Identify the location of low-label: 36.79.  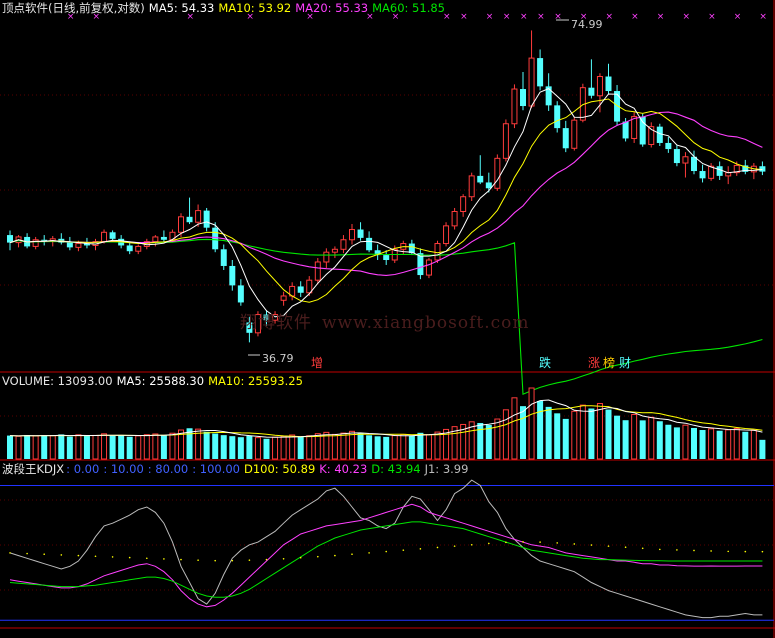
(278, 358).